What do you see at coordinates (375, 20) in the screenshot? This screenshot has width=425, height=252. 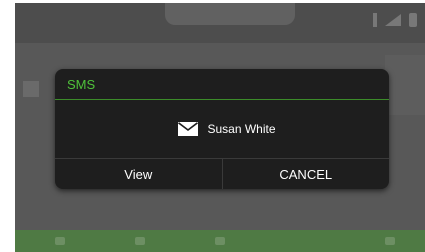 I see `vibrate-icon` at bounding box center [375, 20].